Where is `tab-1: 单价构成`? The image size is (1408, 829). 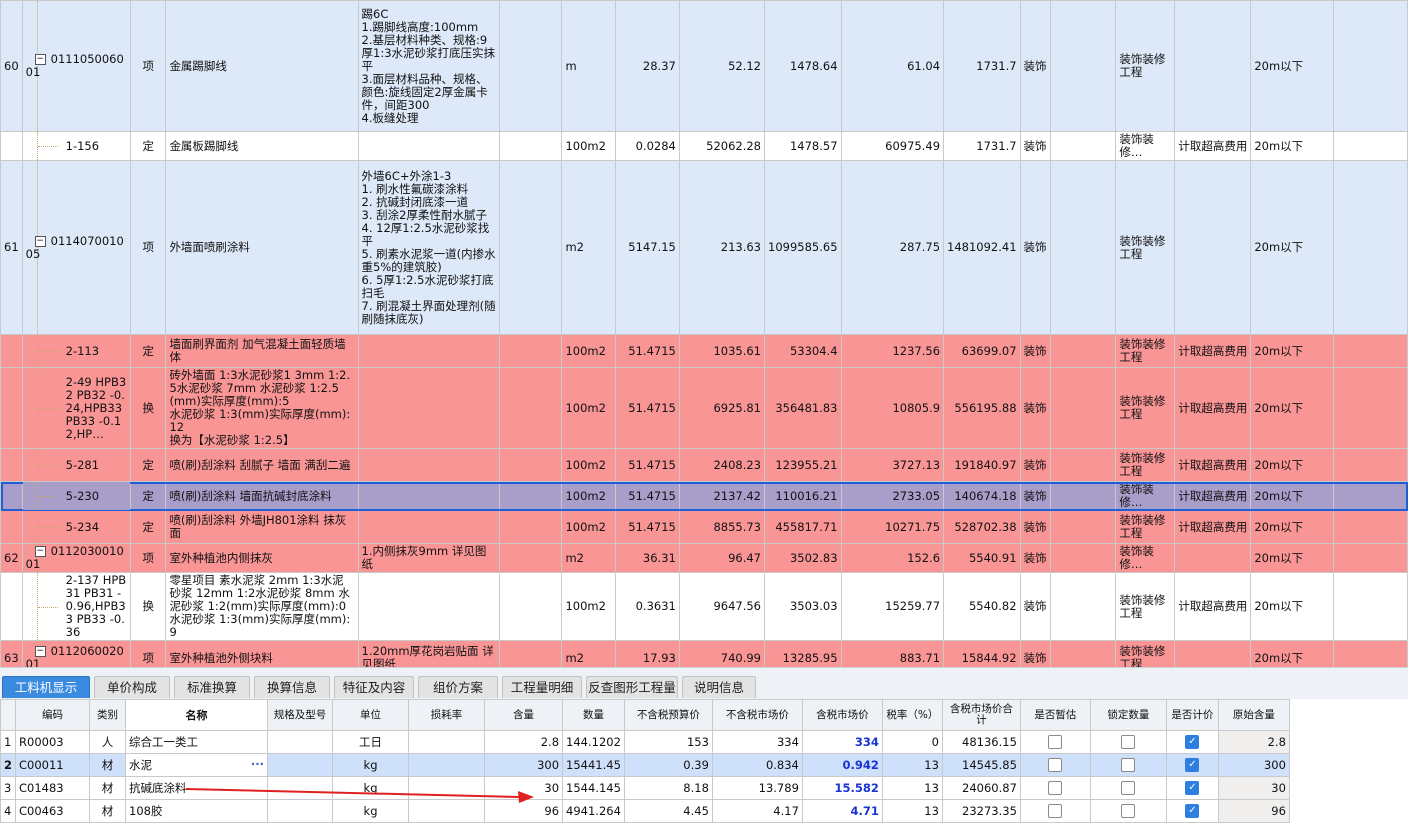
tab-1: 单价构成 is located at coordinates (132, 687).